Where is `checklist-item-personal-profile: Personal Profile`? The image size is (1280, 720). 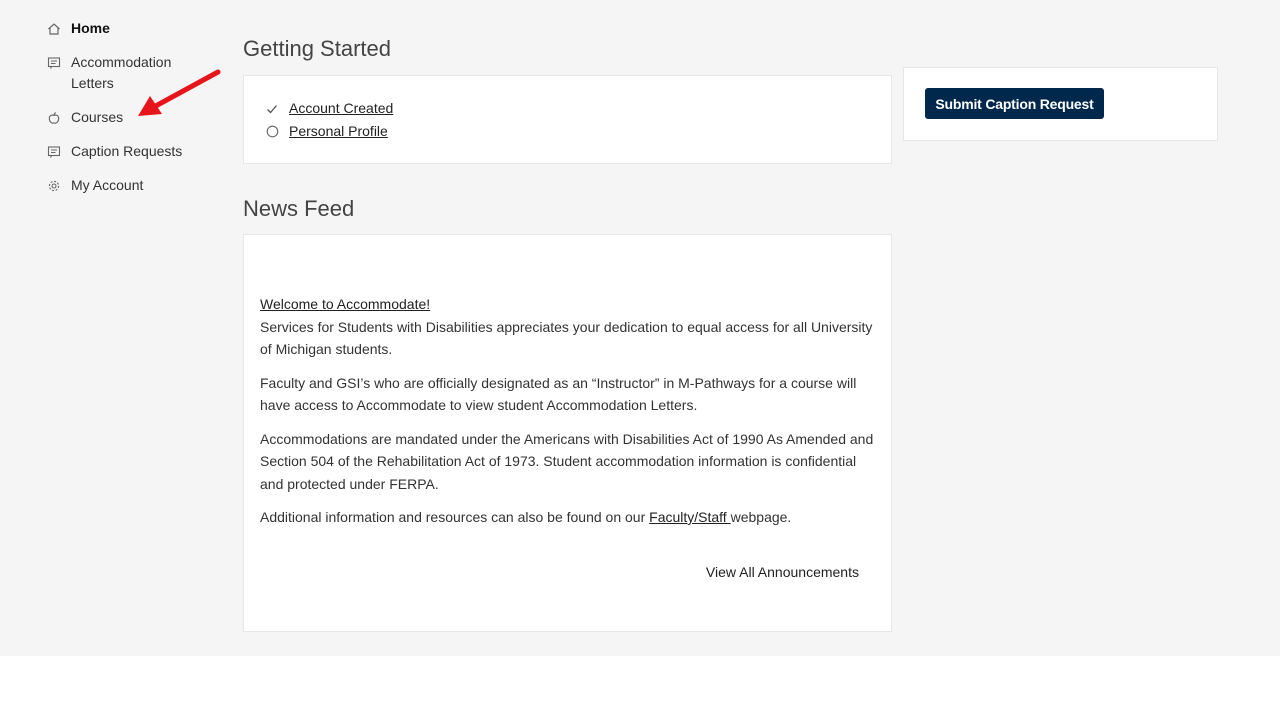
checklist-item-personal-profile: Personal Profile is located at coordinates (329, 131).